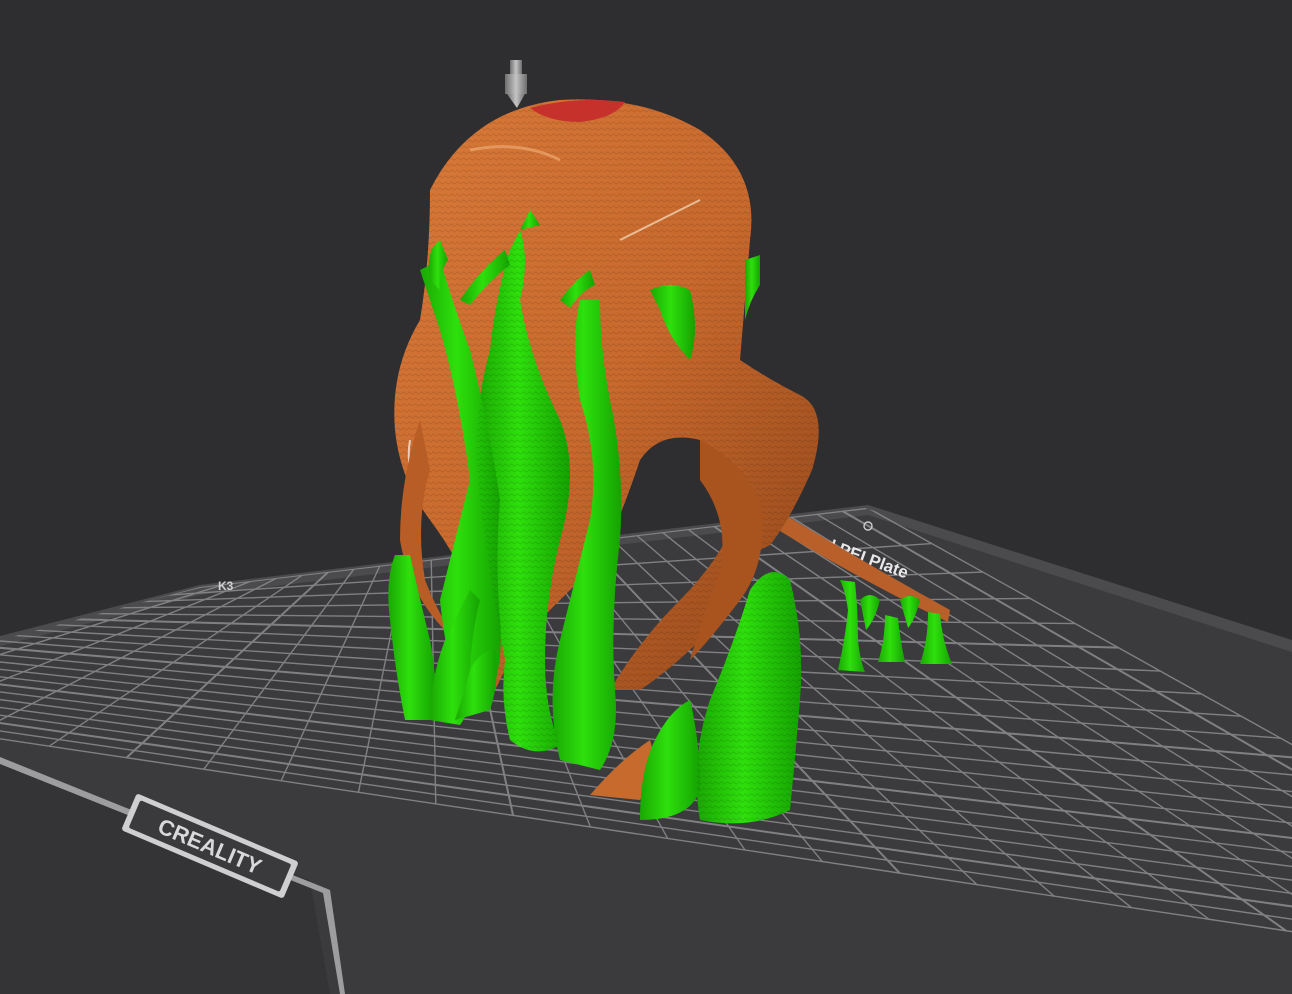 The height and width of the screenshot is (994, 1292). I want to click on plate-corner-logo-text: K3, so click(226, 586).